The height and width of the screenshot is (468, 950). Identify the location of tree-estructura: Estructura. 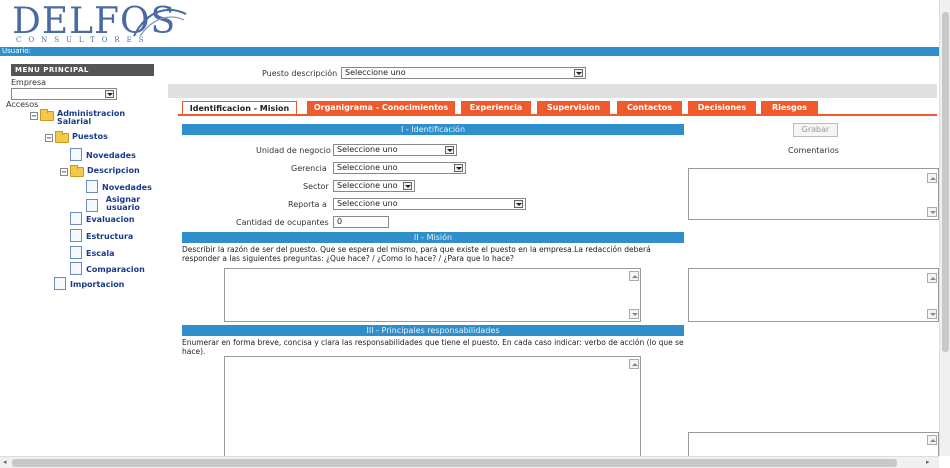
(101, 235).